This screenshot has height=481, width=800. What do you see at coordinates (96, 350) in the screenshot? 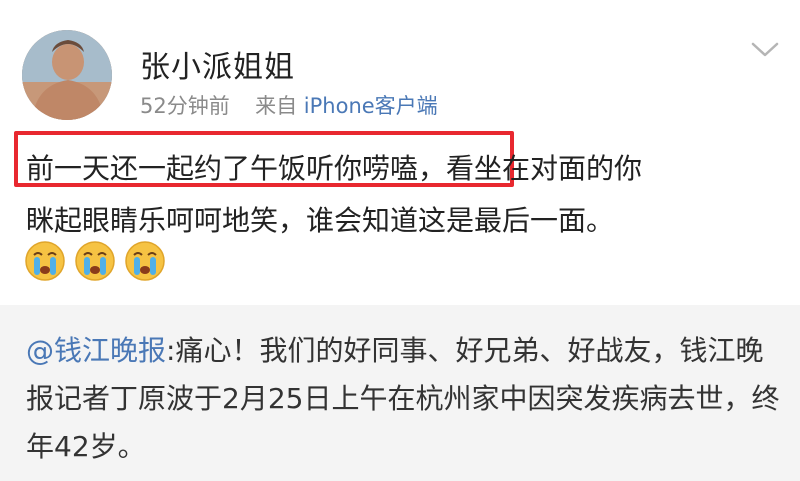
I see `mention-link: @钱江晚报` at bounding box center [96, 350].